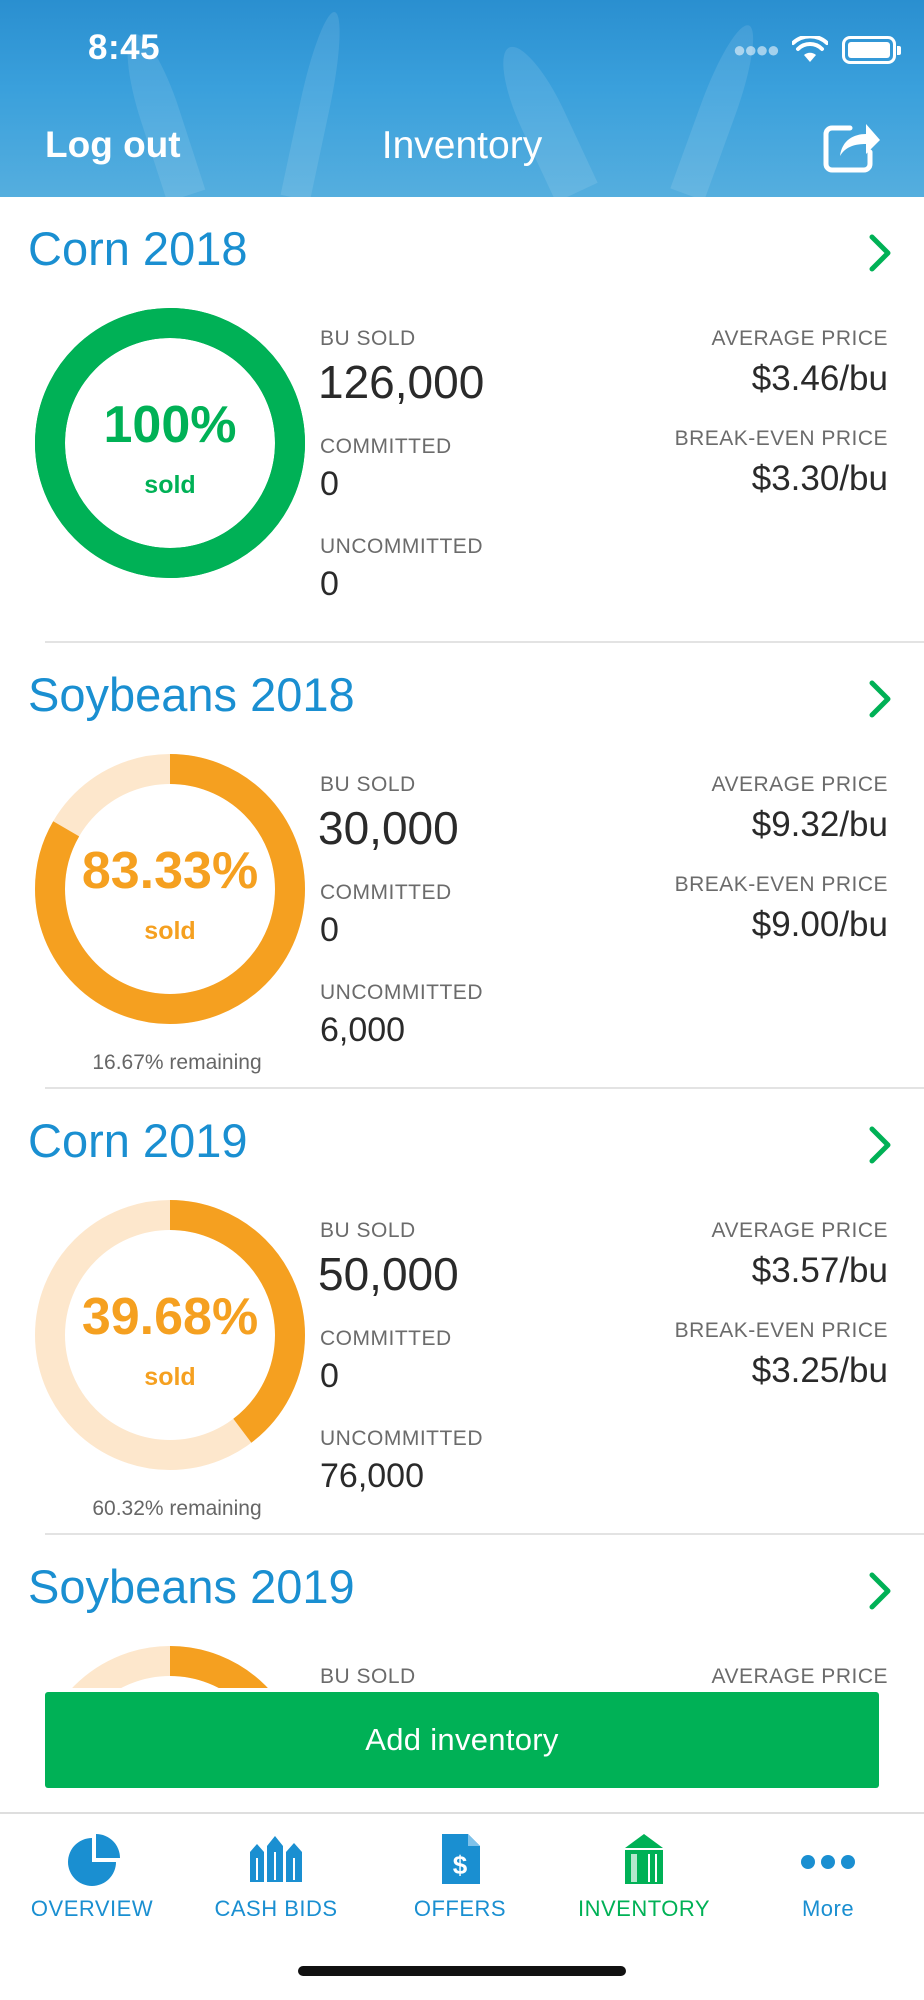 This screenshot has height=2000, width=924. Describe the element at coordinates (170, 871) in the screenshot. I see `percent-sold: 83.33%` at that location.